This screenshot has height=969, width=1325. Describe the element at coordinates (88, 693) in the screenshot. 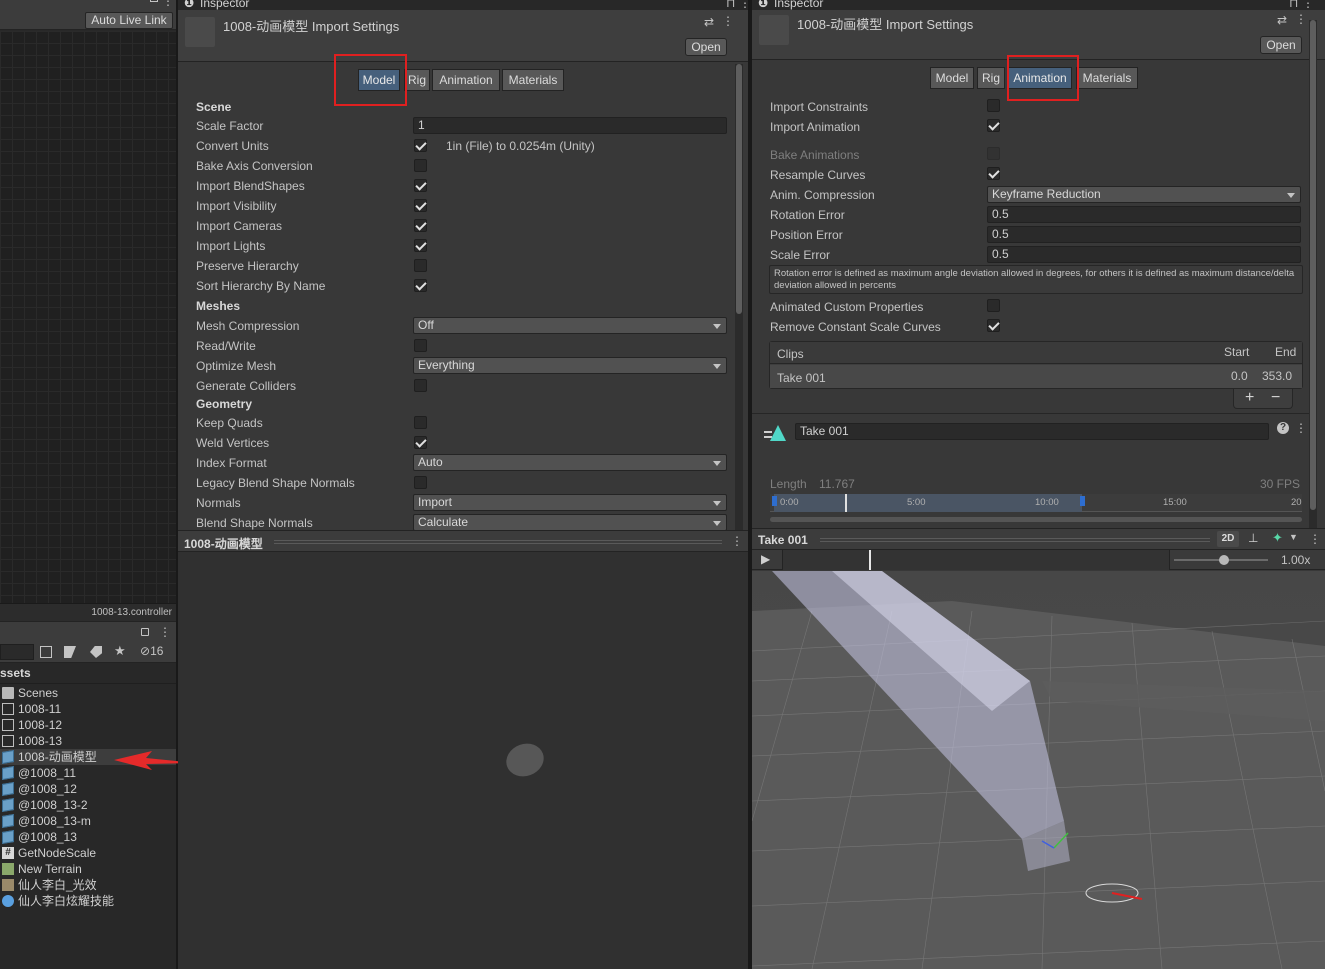

I see `asset-item: Scenes` at that location.